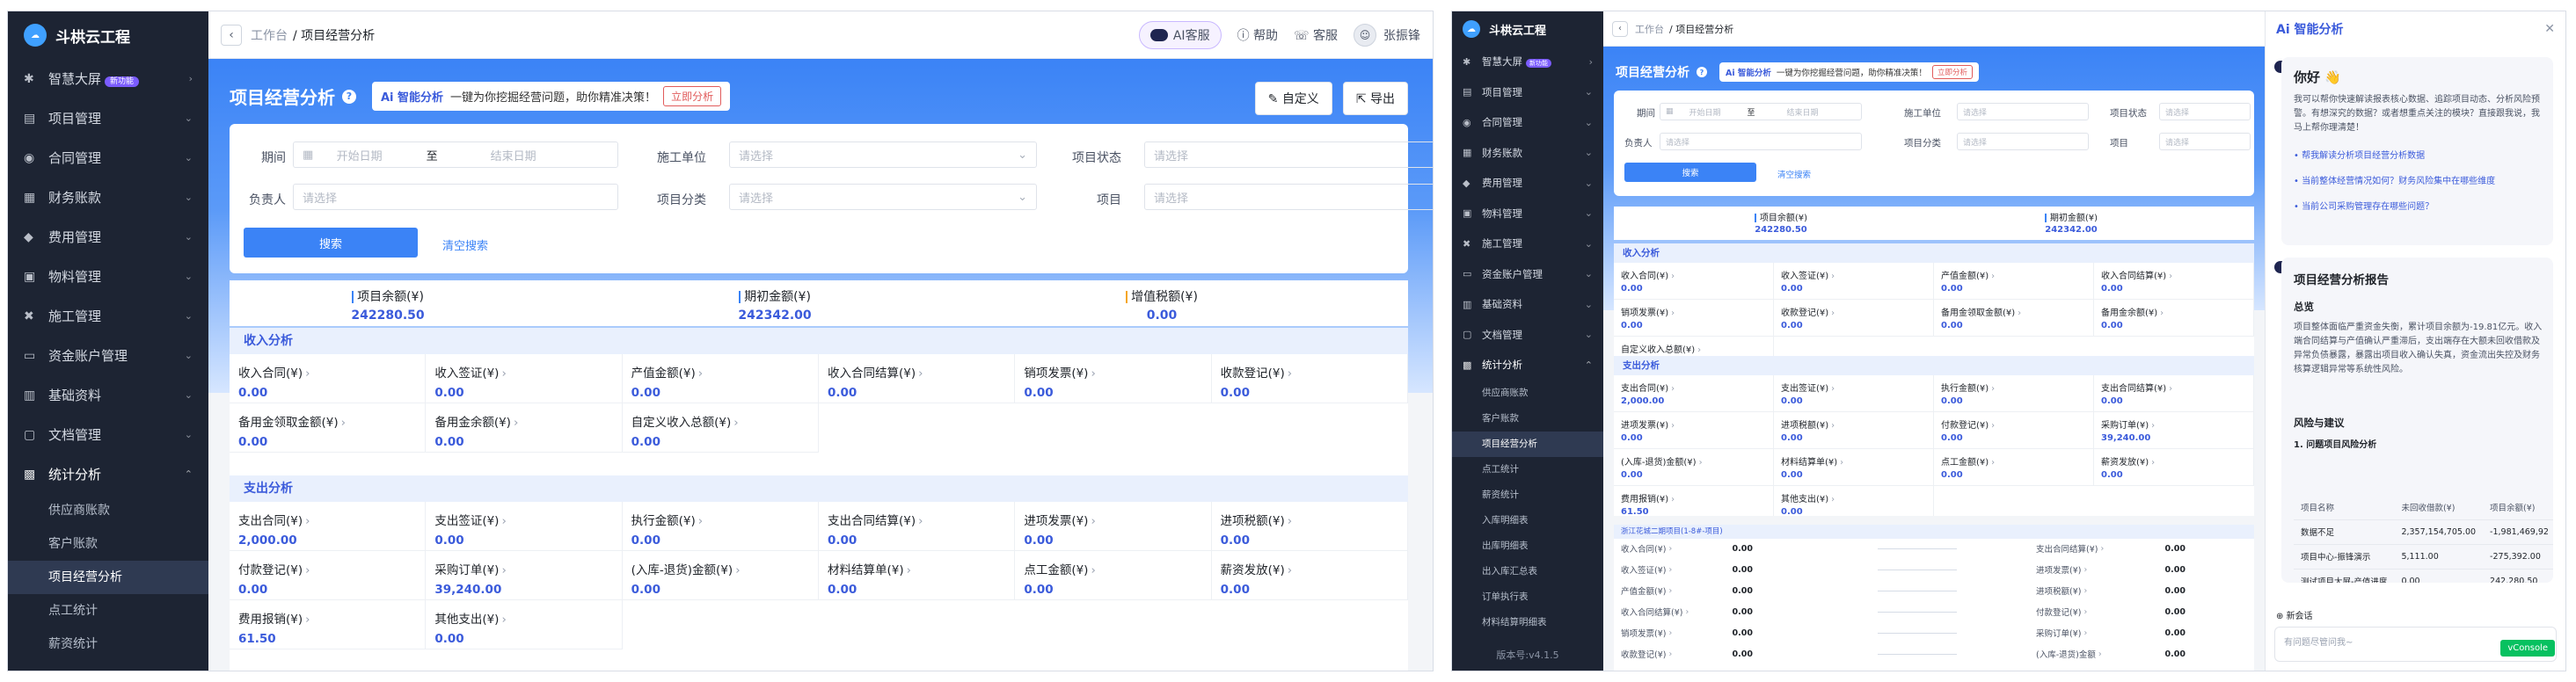  I want to click on sidebar-sub-item: 入库明细表, so click(1527, 520).